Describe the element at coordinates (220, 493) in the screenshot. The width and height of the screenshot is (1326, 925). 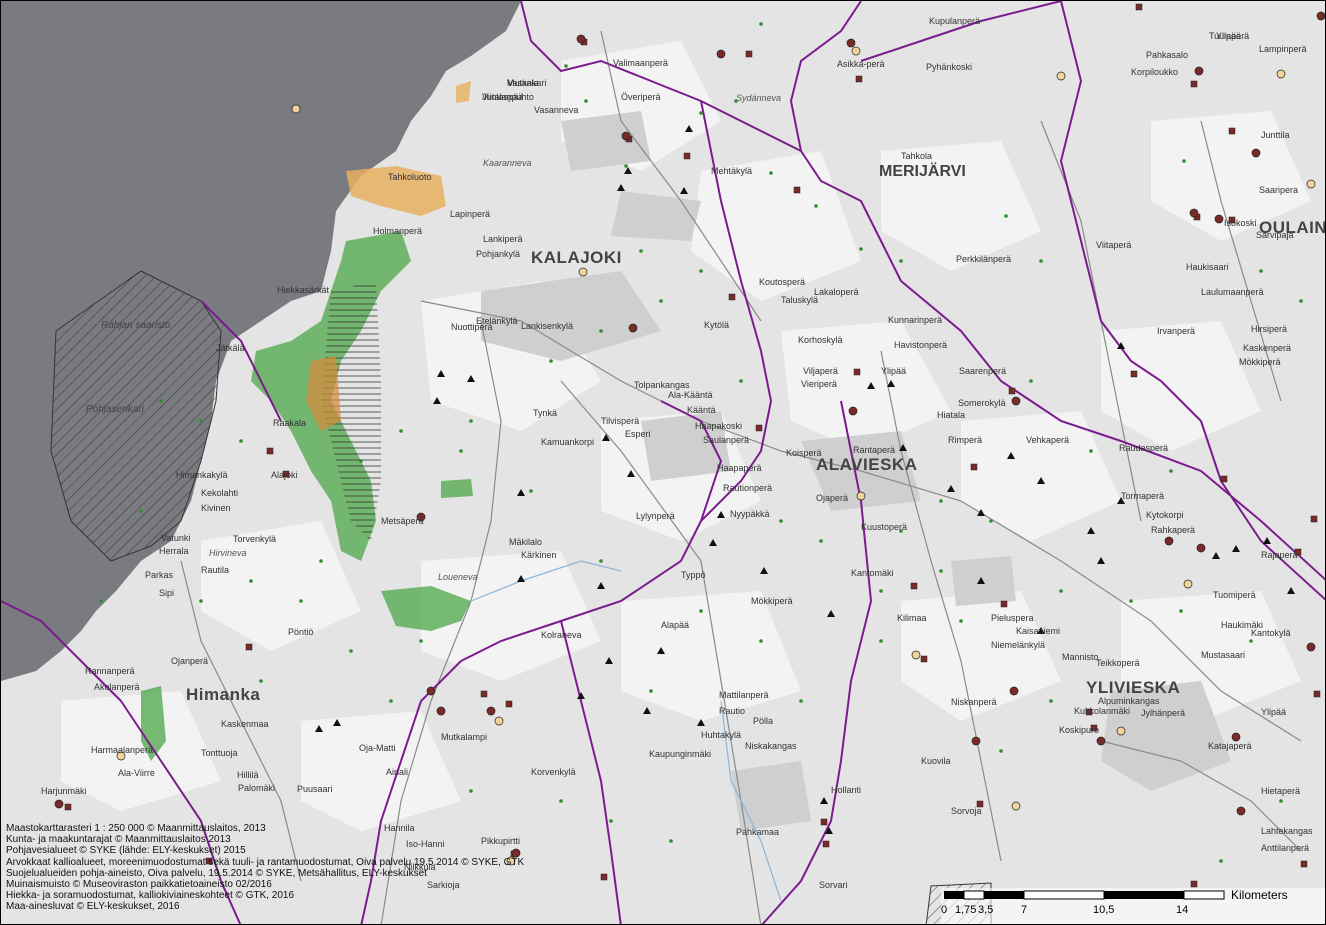
I see `place-label: Kekolahti` at that location.